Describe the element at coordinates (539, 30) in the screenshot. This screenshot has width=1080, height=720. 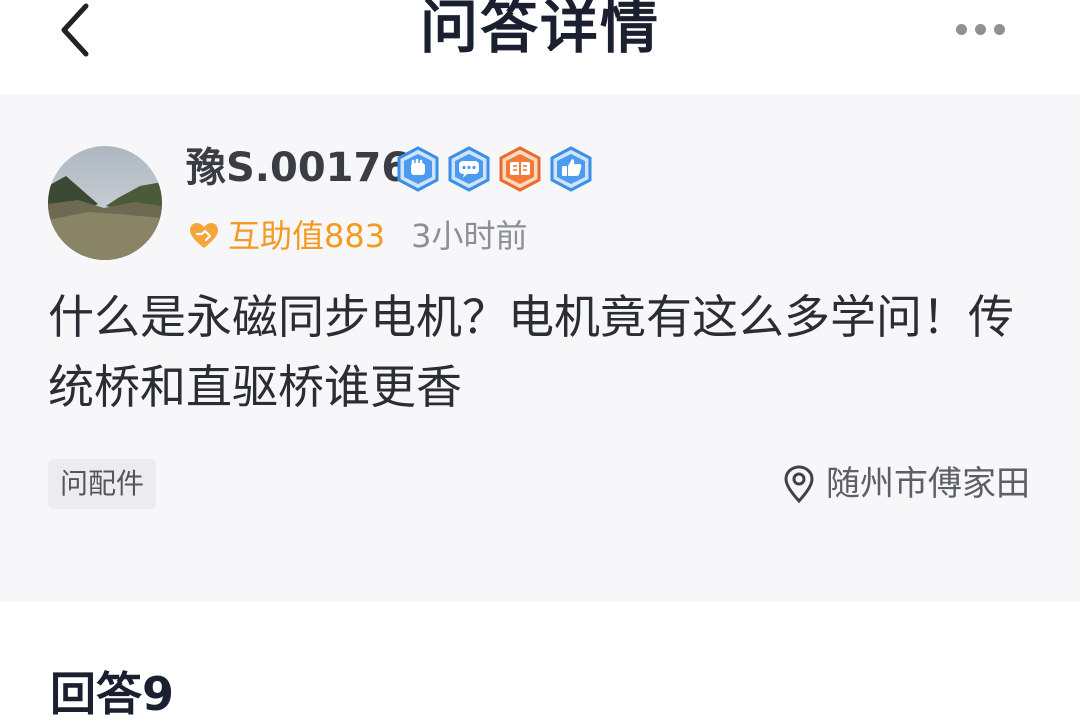
I see `page-title: 问答详情` at that location.